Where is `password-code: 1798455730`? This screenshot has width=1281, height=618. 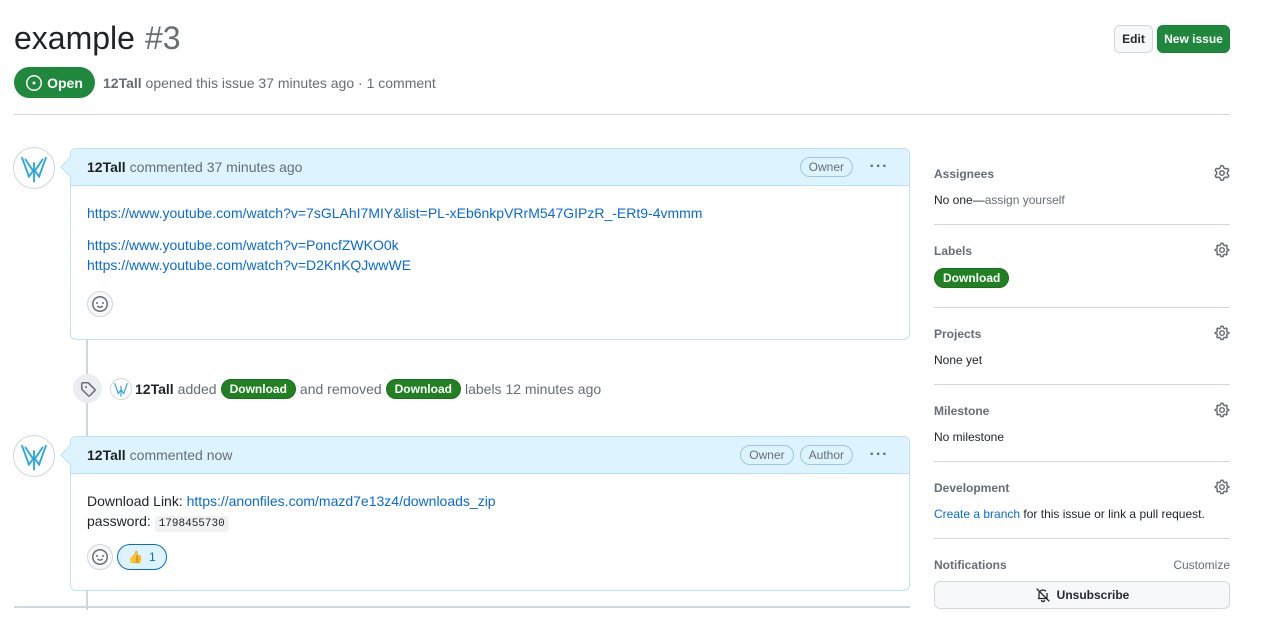 password-code: 1798455730 is located at coordinates (191, 524).